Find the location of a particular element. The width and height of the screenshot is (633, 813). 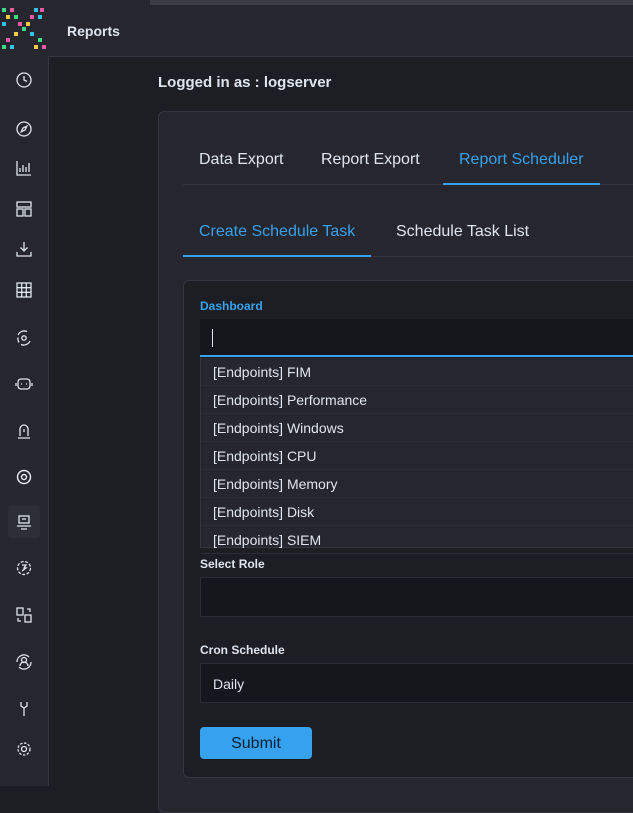

tab-schedule-task-list: Schedule Task List is located at coordinates (462, 232).